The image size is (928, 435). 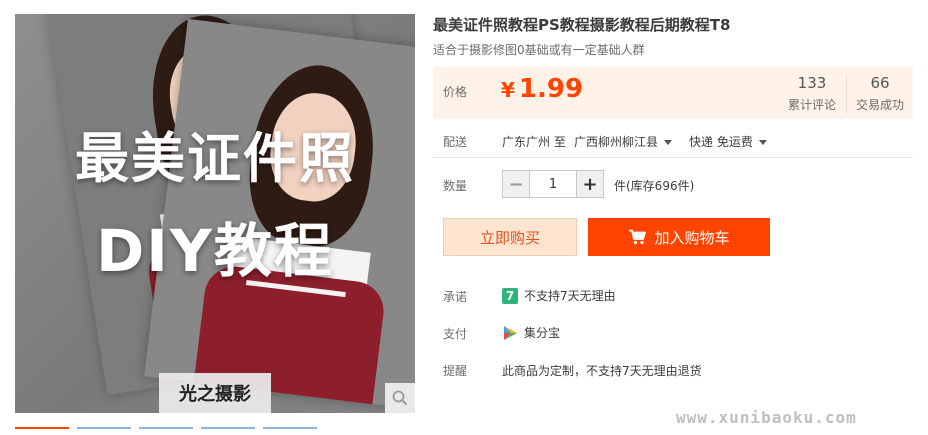 What do you see at coordinates (766, 417) in the screenshot?
I see `site-watermark: www.xunibaoku.com` at bounding box center [766, 417].